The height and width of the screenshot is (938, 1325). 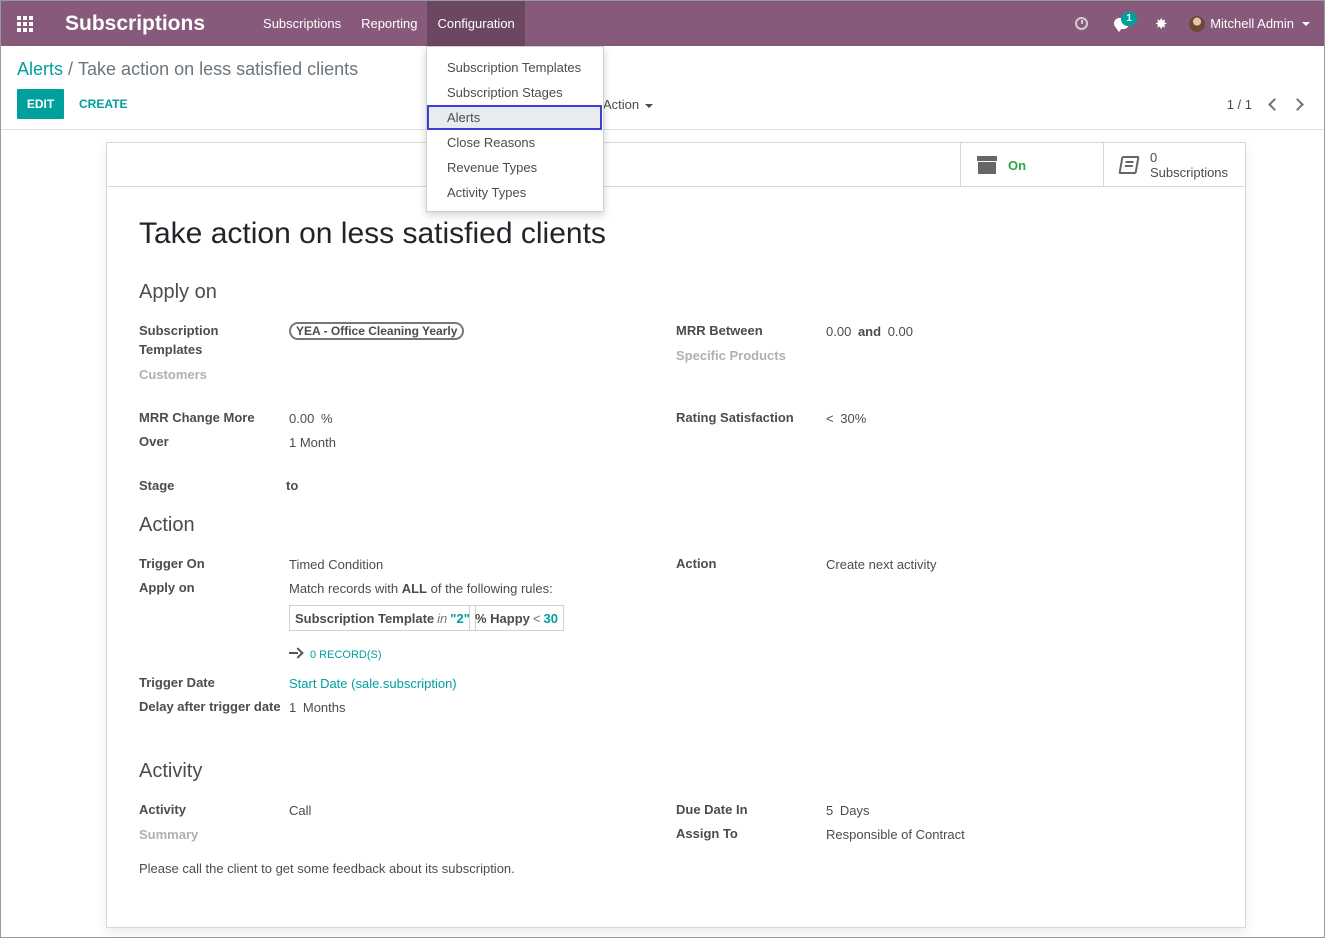 I want to click on due-unit: Days, so click(x=854, y=810).